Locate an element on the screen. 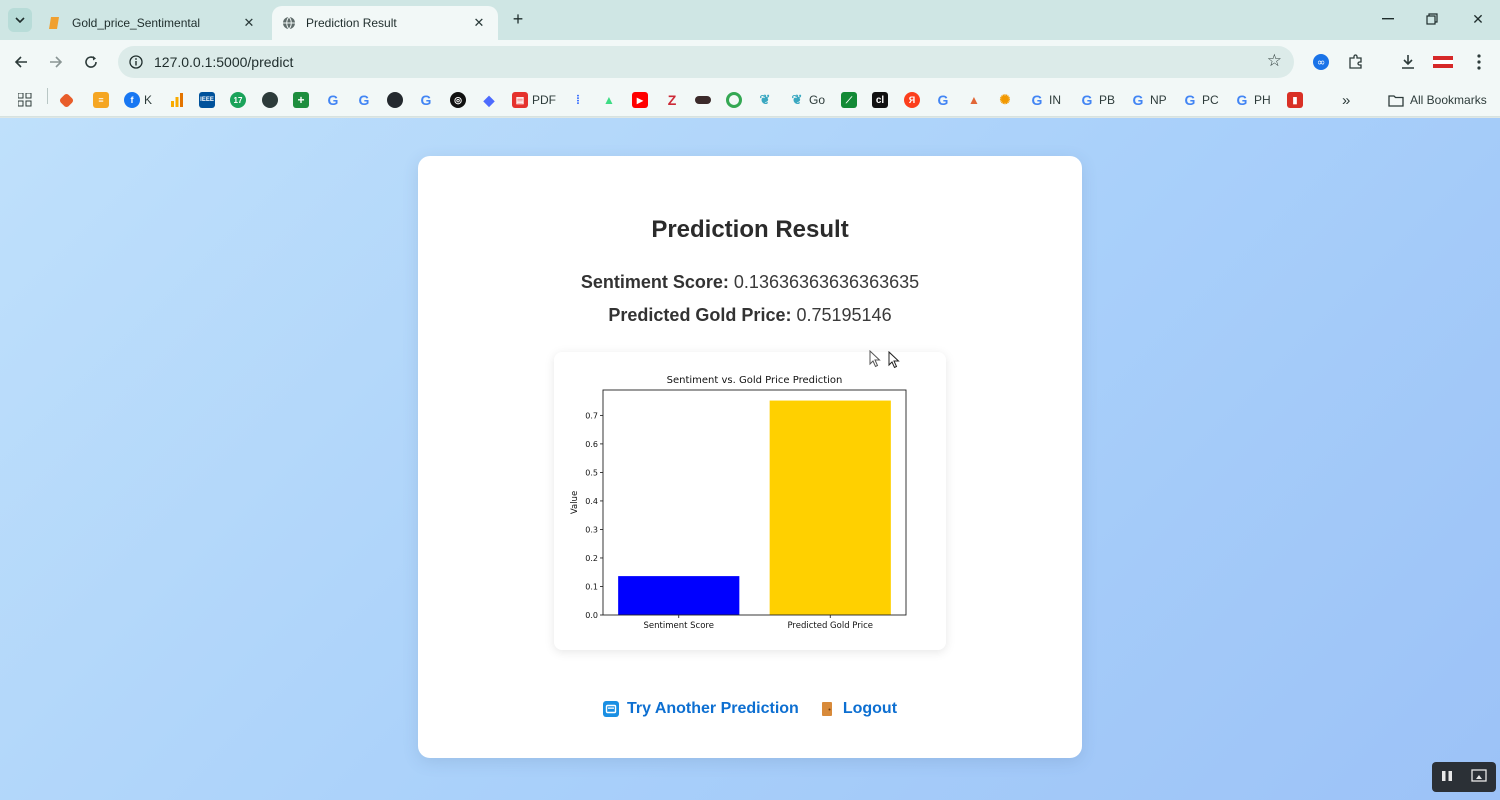 Image resolution: width=1500 pixels, height=800 pixels. apps-grid-icon is located at coordinates (25, 100).